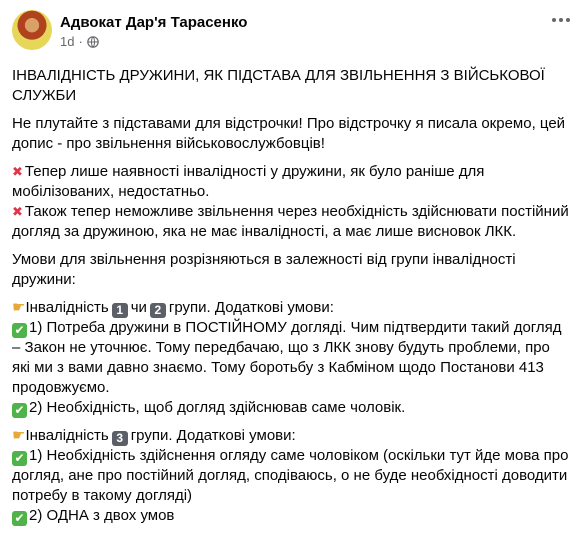  I want to click on group-1-2-suffix: групи. Додаткові умови:, so click(251, 307).